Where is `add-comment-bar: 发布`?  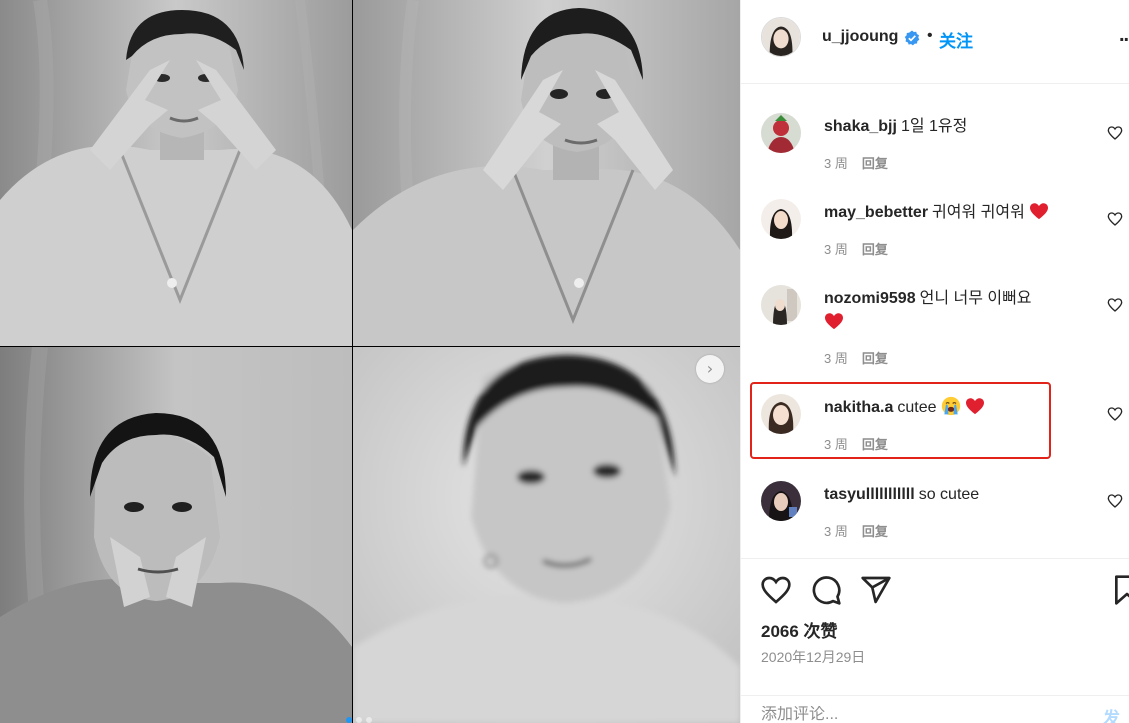 add-comment-bar: 发布 is located at coordinates (935, 709).